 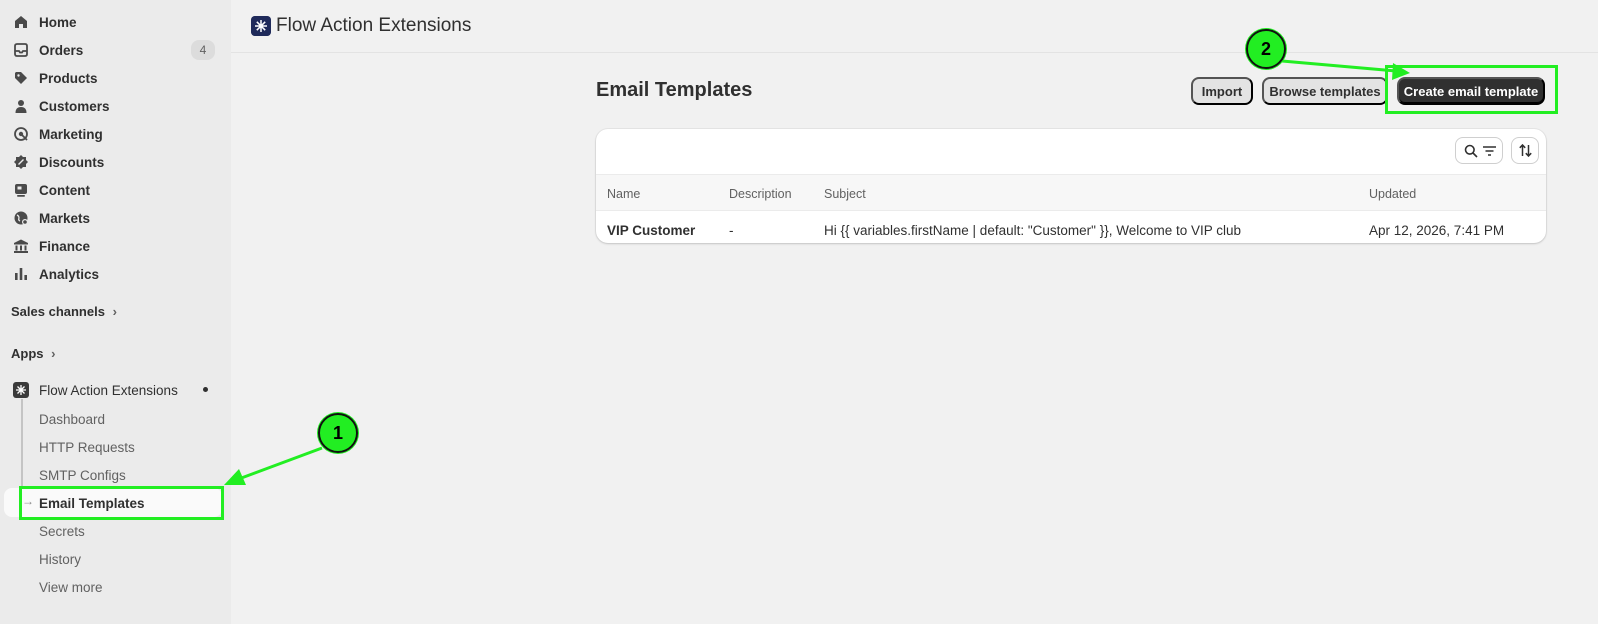 What do you see at coordinates (338, 433) in the screenshot?
I see `annotation-marker-1: 1` at bounding box center [338, 433].